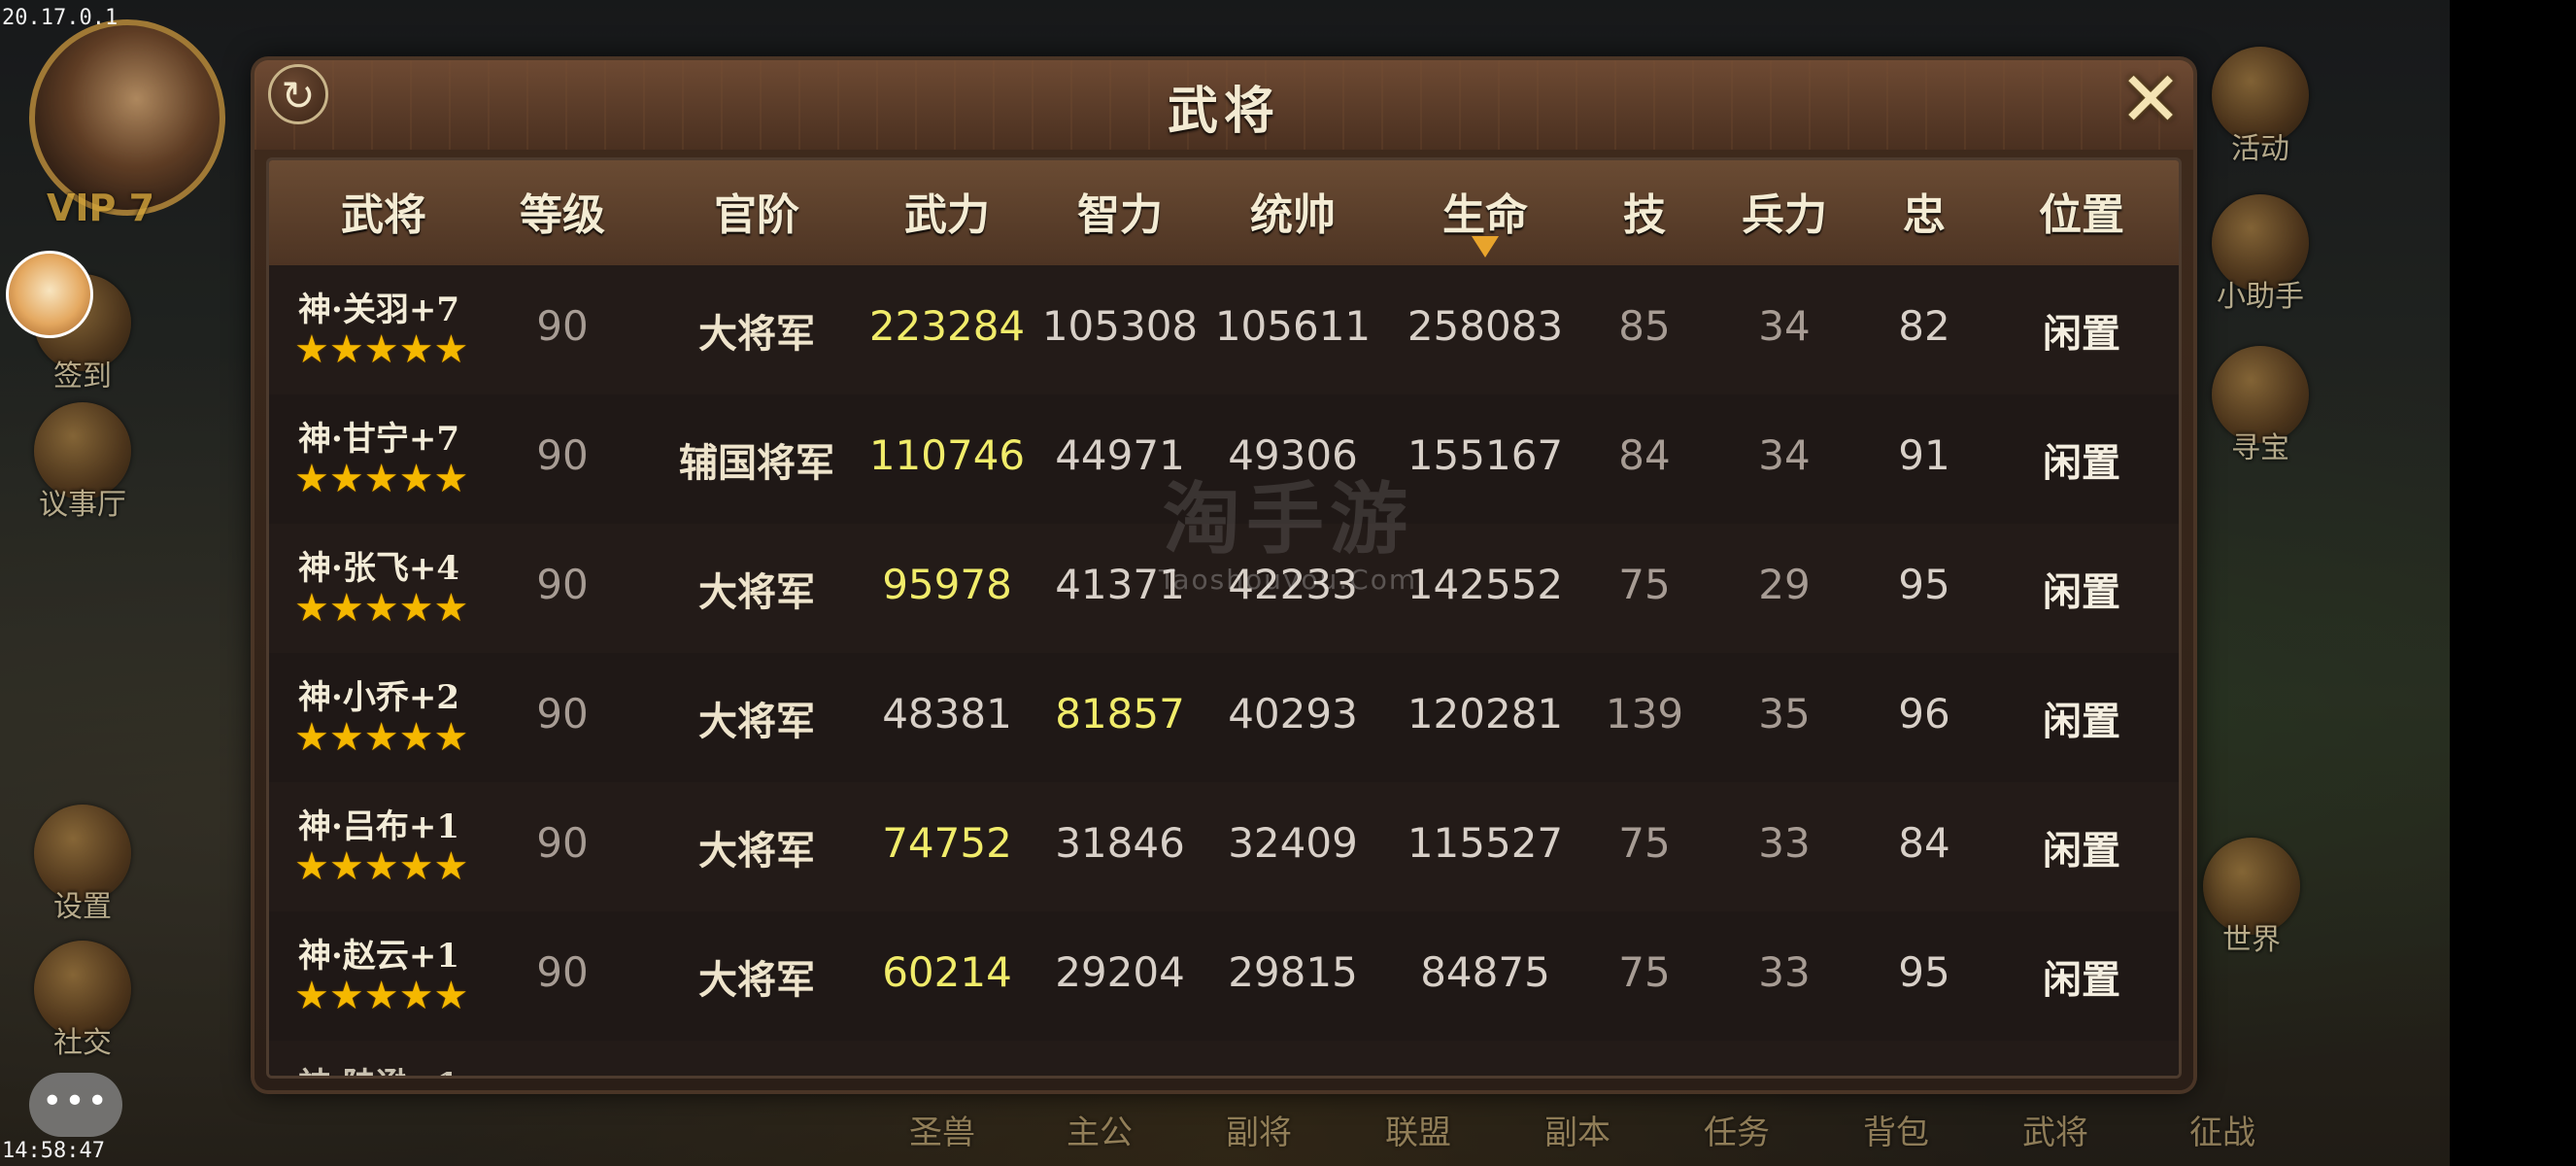 Image resolution: width=2576 pixels, height=1166 pixels. Describe the element at coordinates (947, 713) in the screenshot. I see `cell-force: 48381` at that location.